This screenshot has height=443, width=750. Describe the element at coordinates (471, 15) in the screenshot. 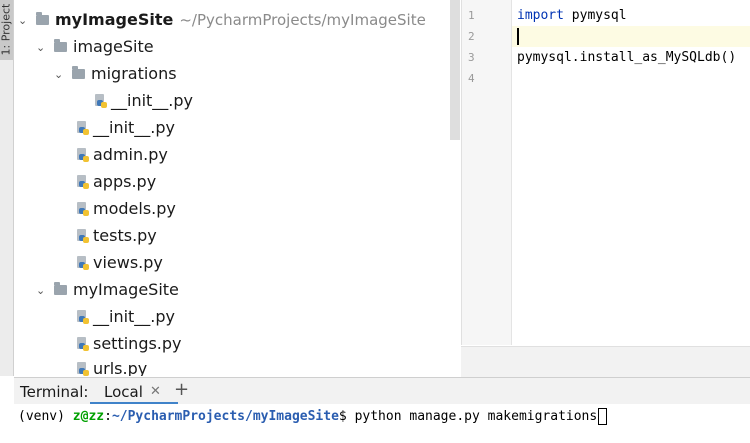

I see `line-number: 1` at that location.